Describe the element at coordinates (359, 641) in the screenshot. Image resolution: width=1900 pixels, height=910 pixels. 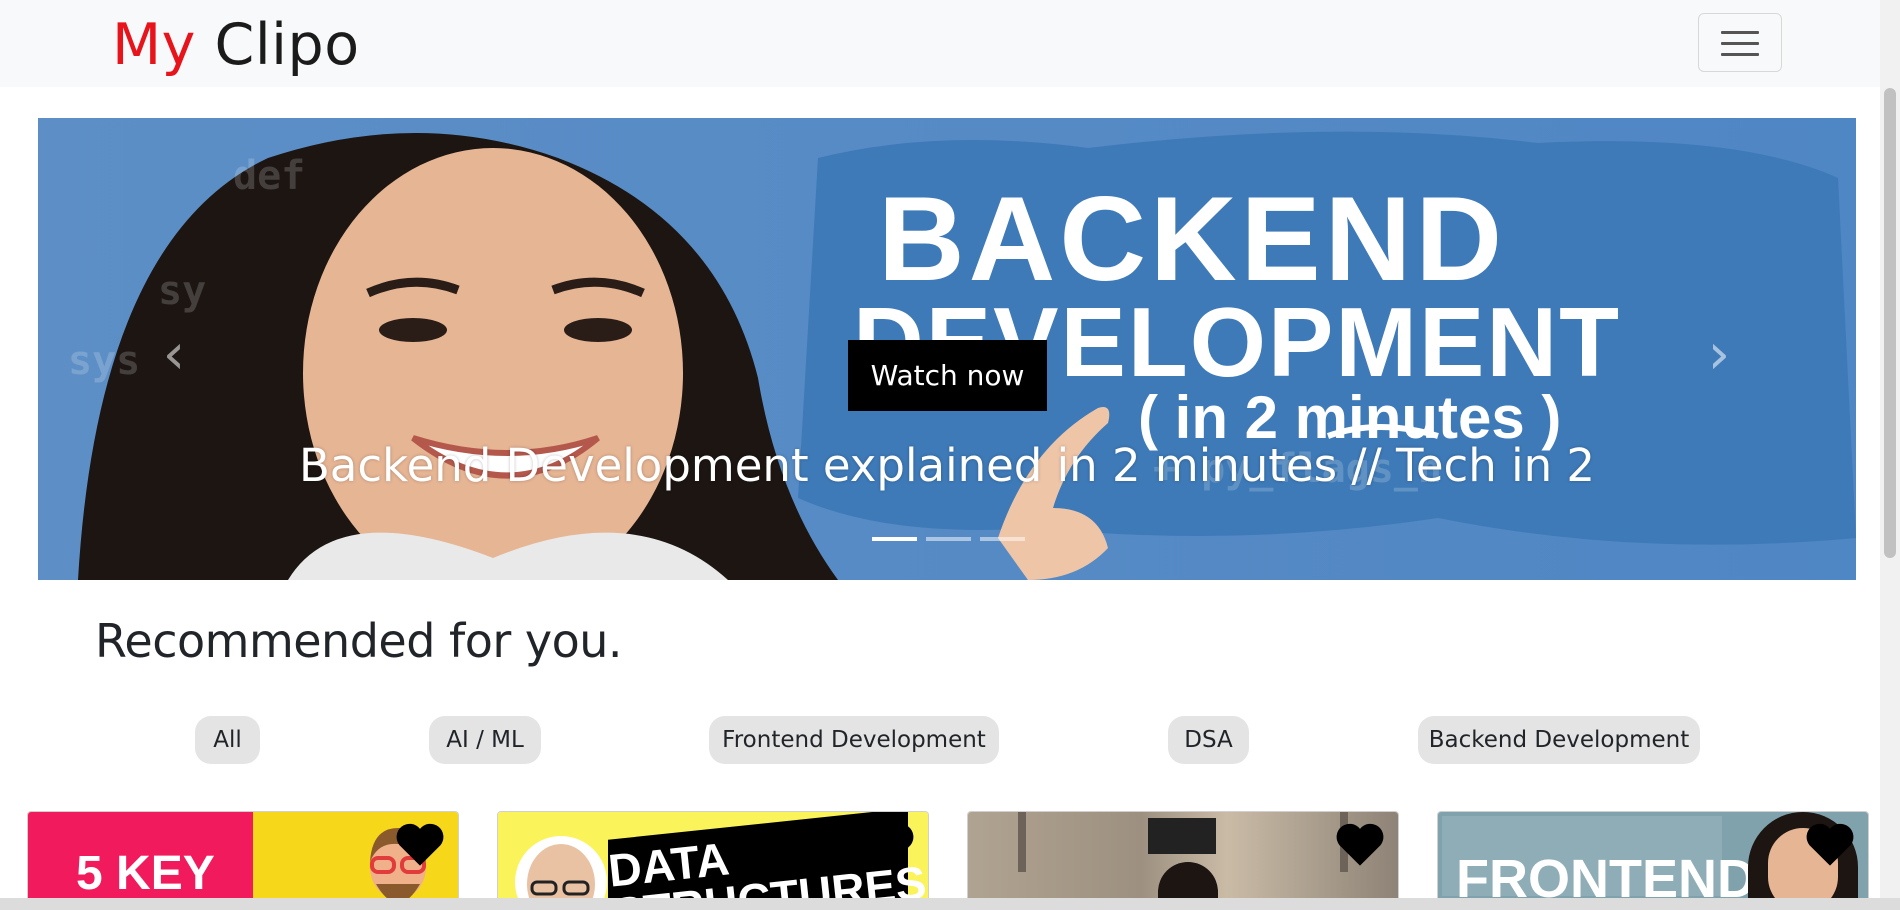
I see `recommended-title: Recommended for you.` at that location.